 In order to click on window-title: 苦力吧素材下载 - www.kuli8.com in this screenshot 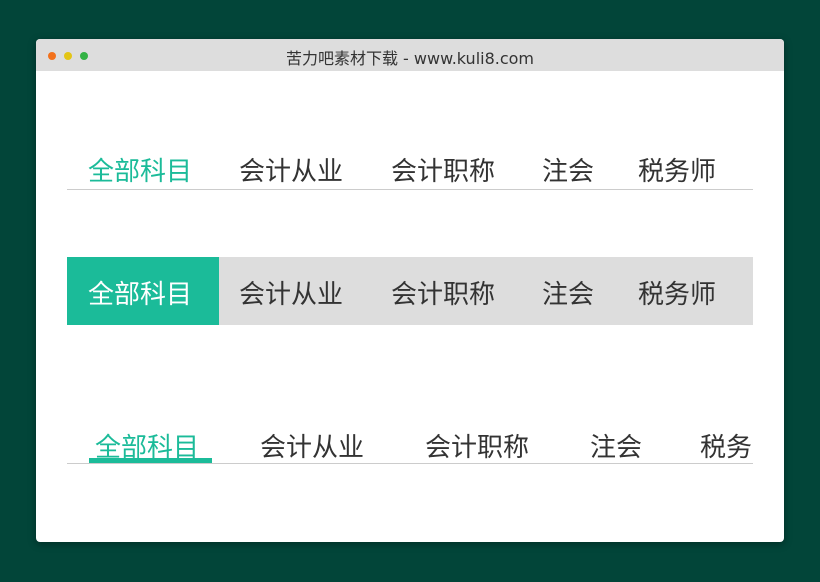, I will do `click(410, 58)`.